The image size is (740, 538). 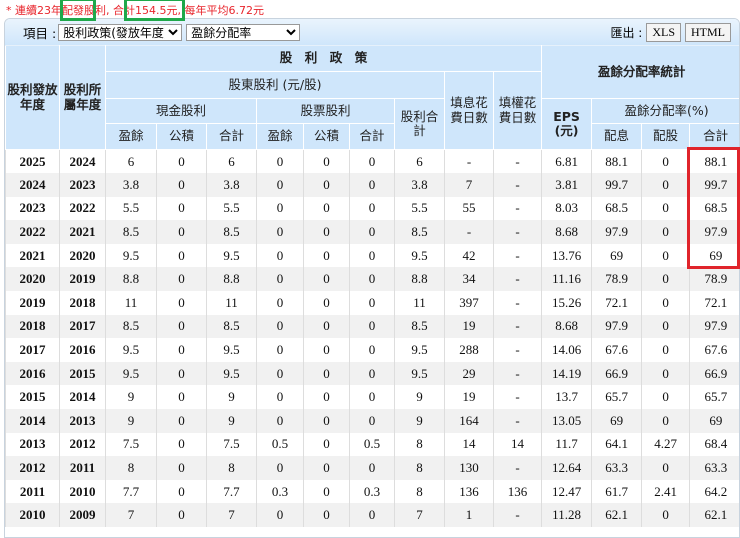 I want to click on table-row: 202520246060006--6.8188.1088.1, so click(x=373, y=162).